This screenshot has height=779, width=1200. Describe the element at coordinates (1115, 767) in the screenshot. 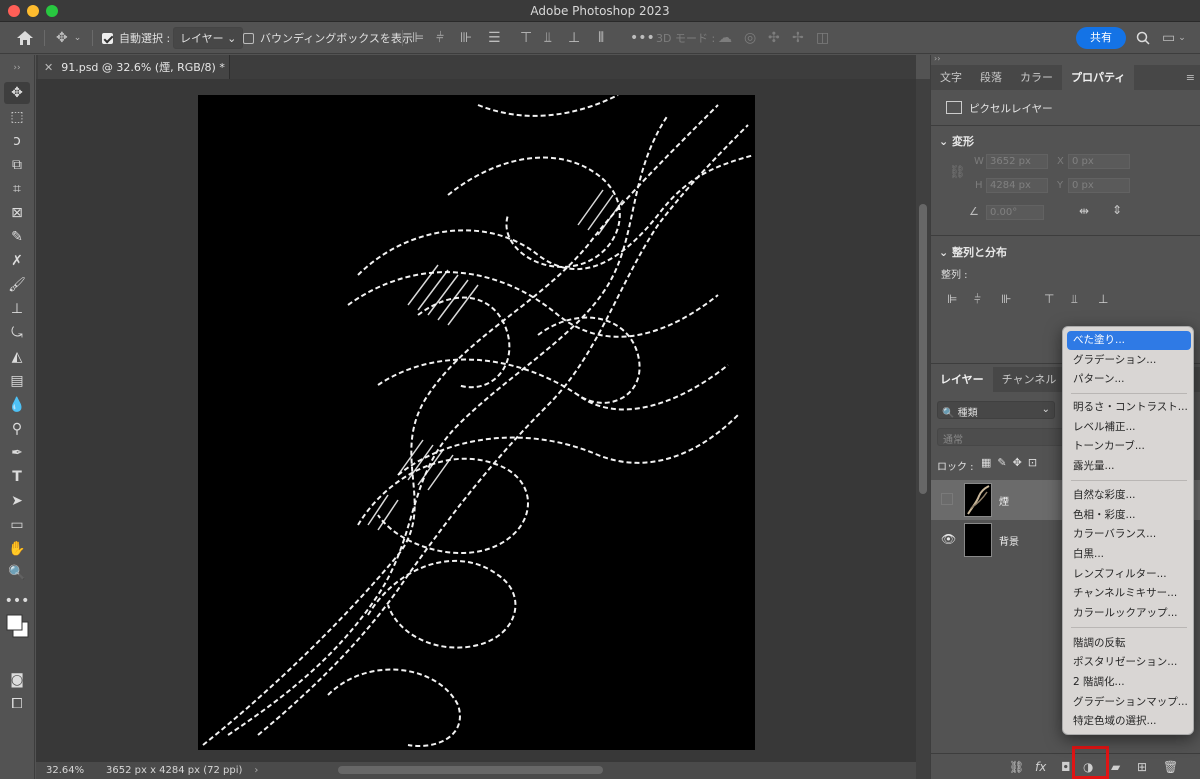

I see `new-group-icon: ▰` at that location.